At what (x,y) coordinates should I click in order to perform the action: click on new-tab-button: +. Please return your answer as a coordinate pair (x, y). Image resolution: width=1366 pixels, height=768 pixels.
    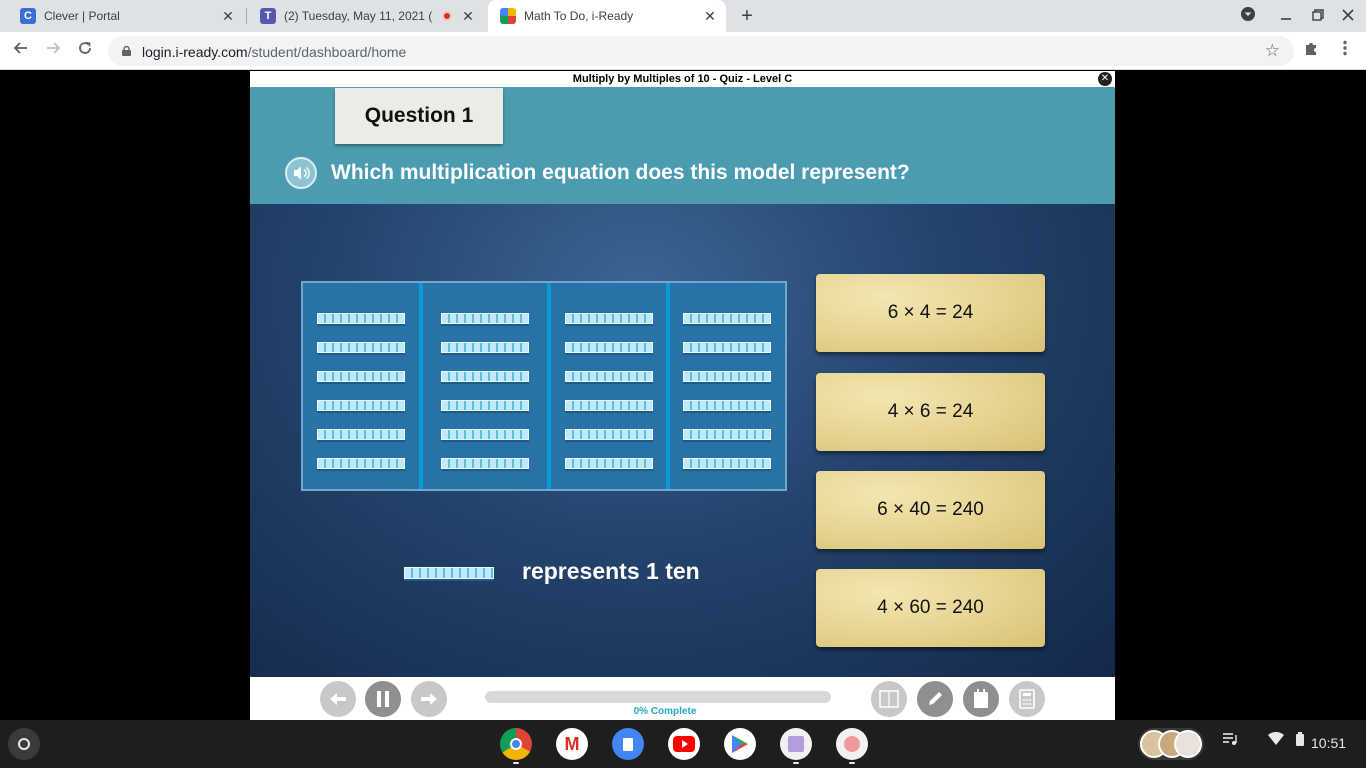
    Looking at the image, I should click on (747, 16).